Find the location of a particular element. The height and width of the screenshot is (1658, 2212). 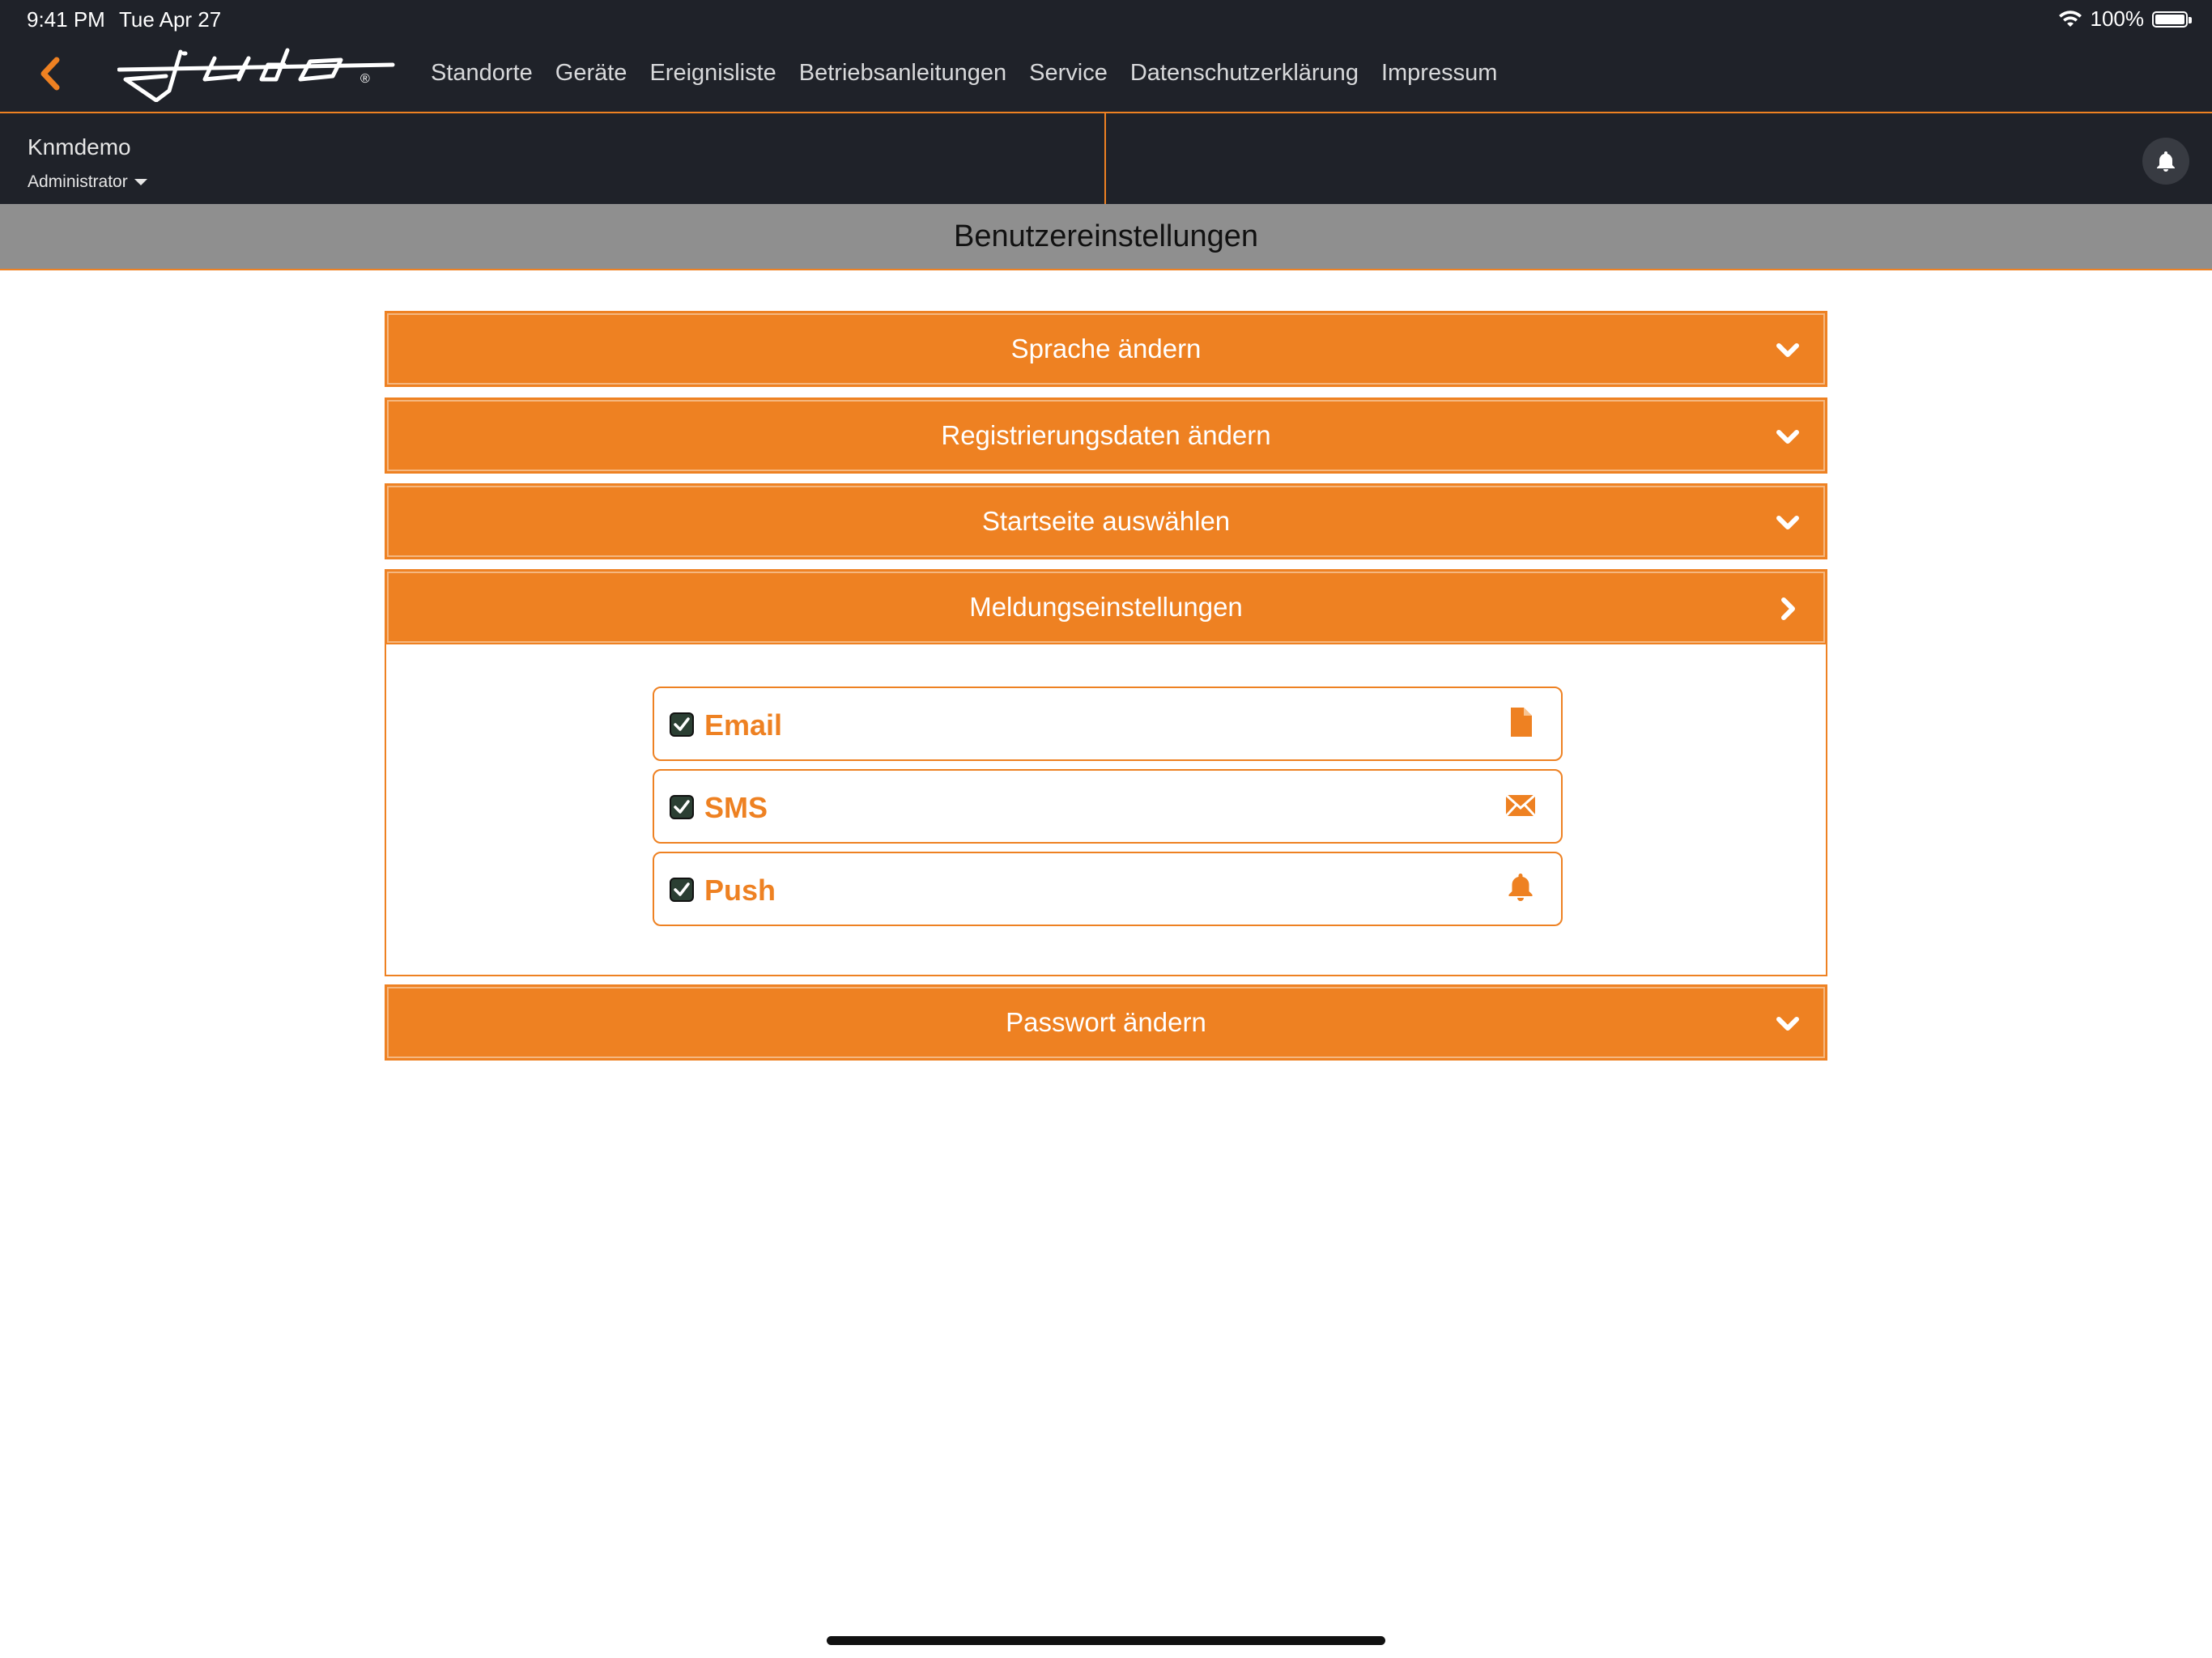

section-label: Sprache ändern is located at coordinates (1106, 348).